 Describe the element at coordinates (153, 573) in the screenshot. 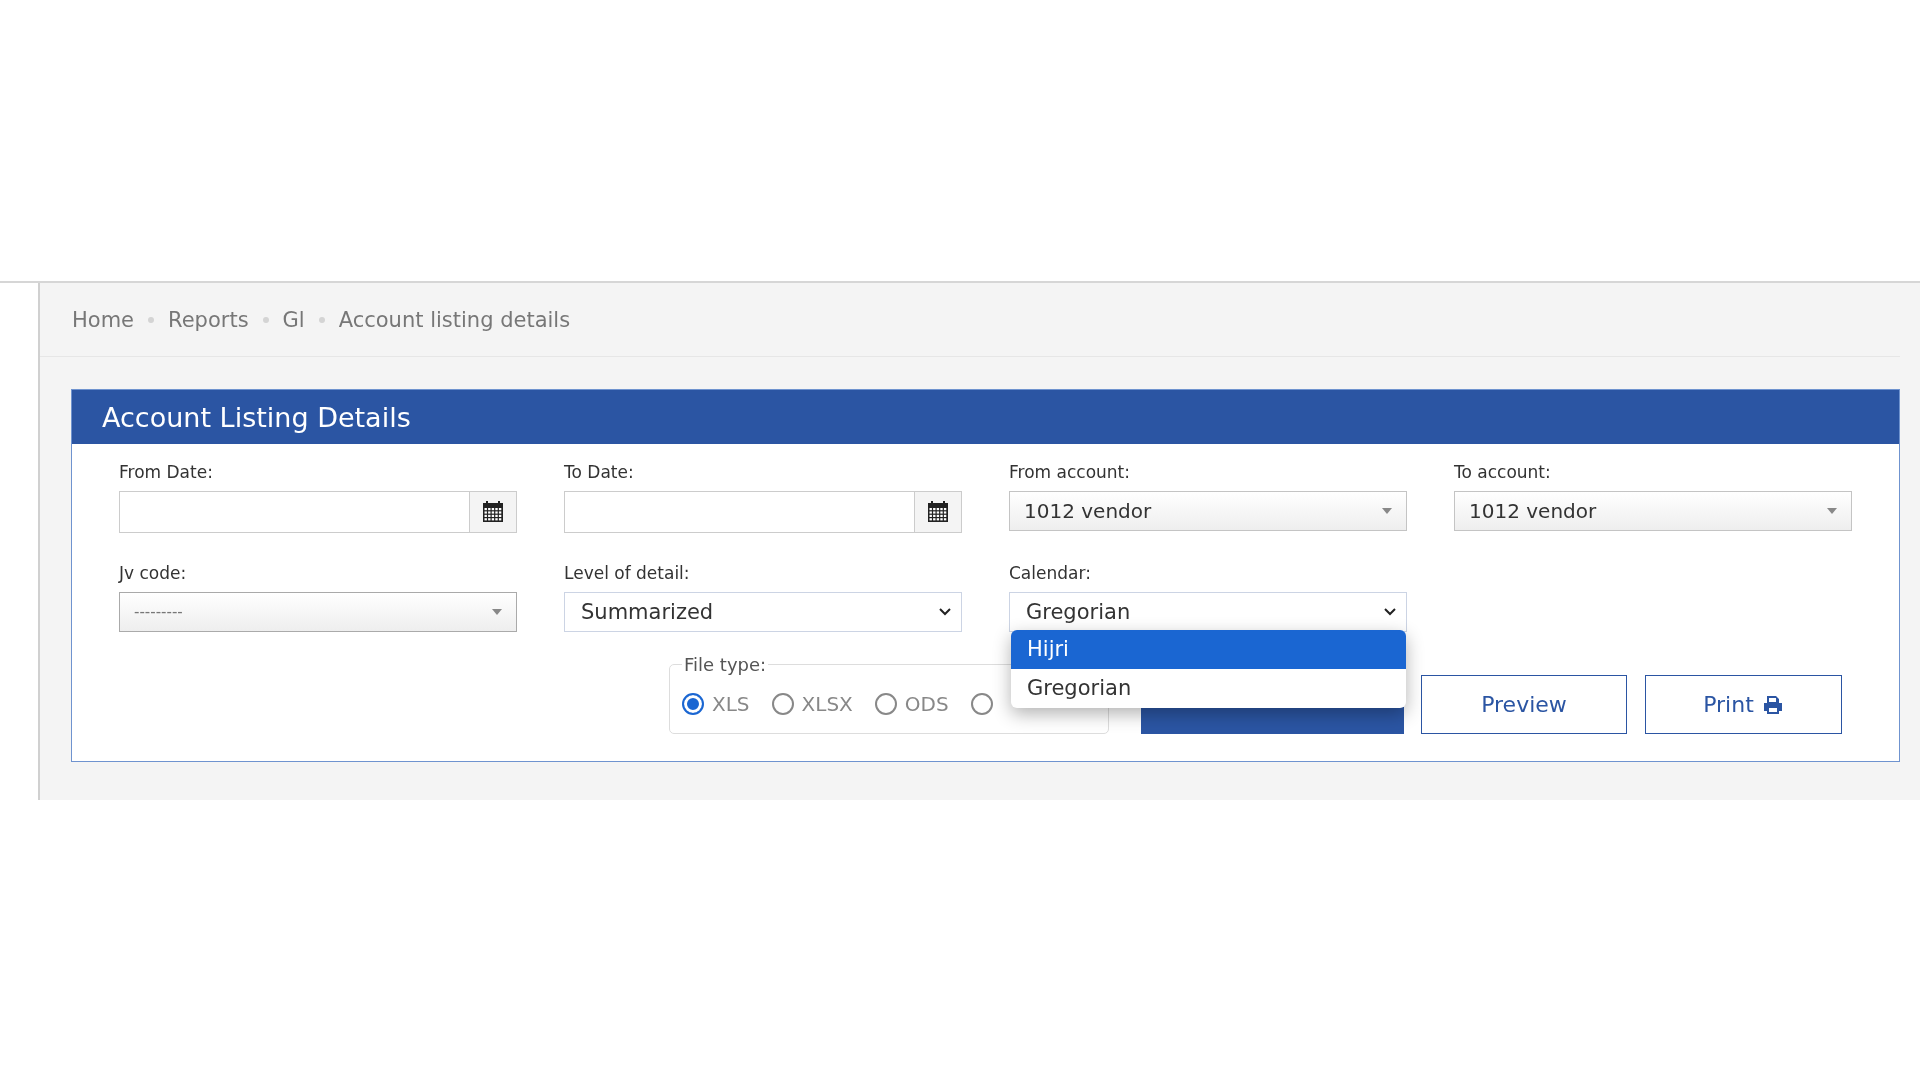

I see `field-label: Jv code:` at that location.